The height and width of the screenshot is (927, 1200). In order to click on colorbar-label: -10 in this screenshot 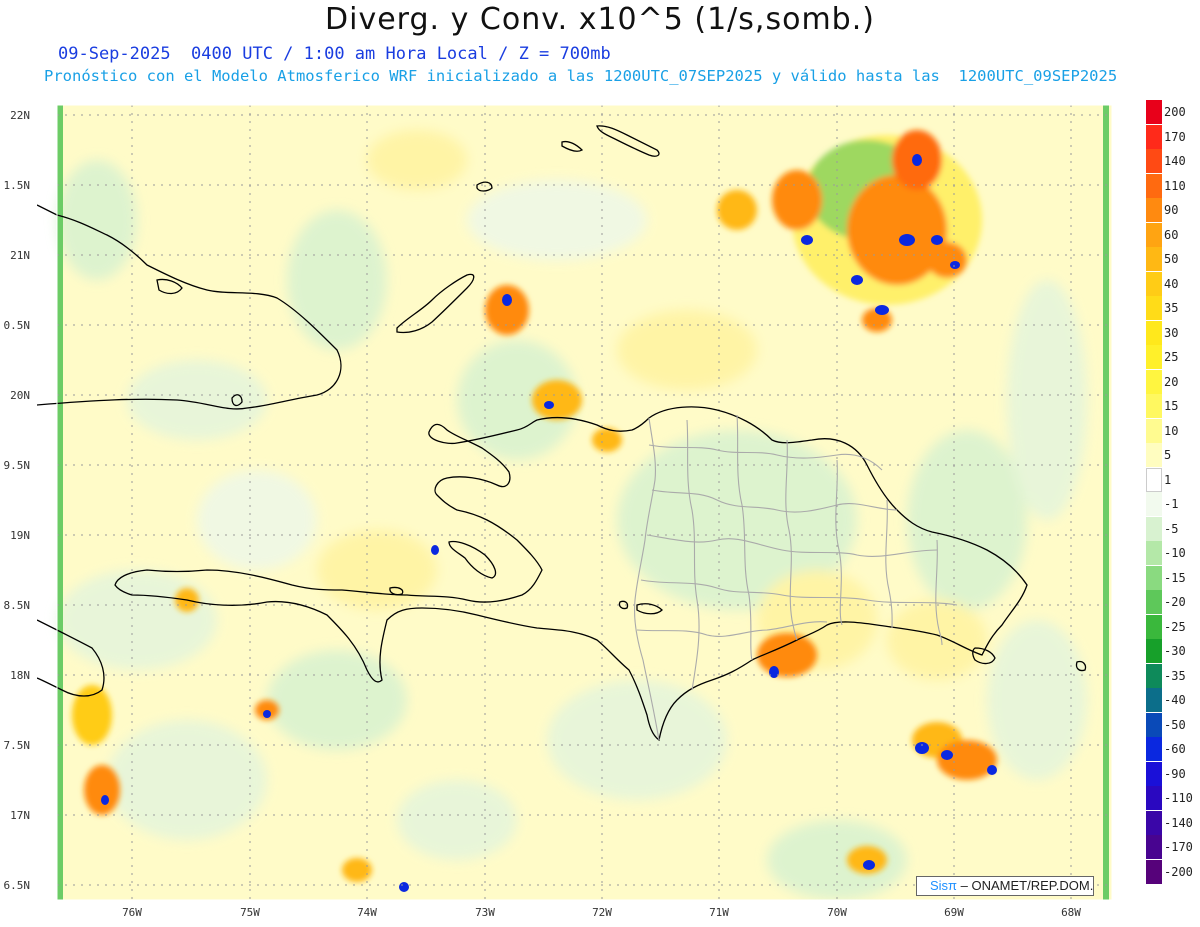, I will do `click(1175, 553)`.